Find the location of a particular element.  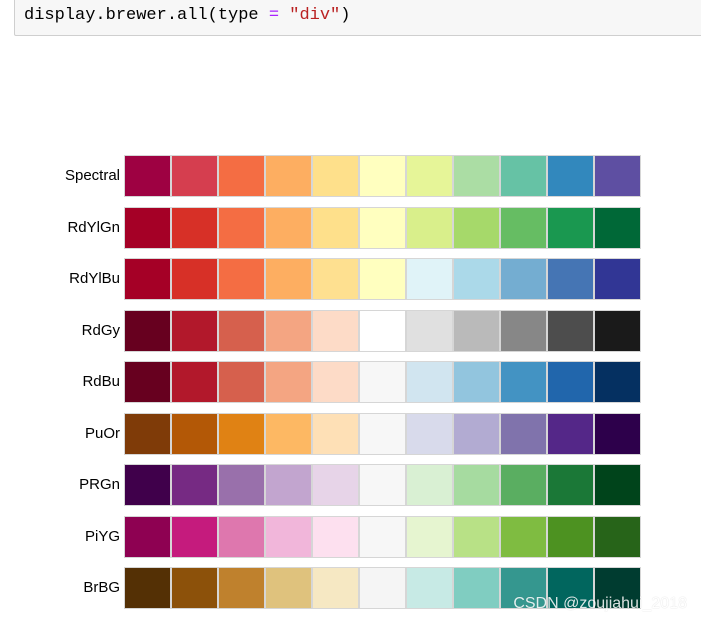

palette-label: RdYlBu is located at coordinates (94, 278).